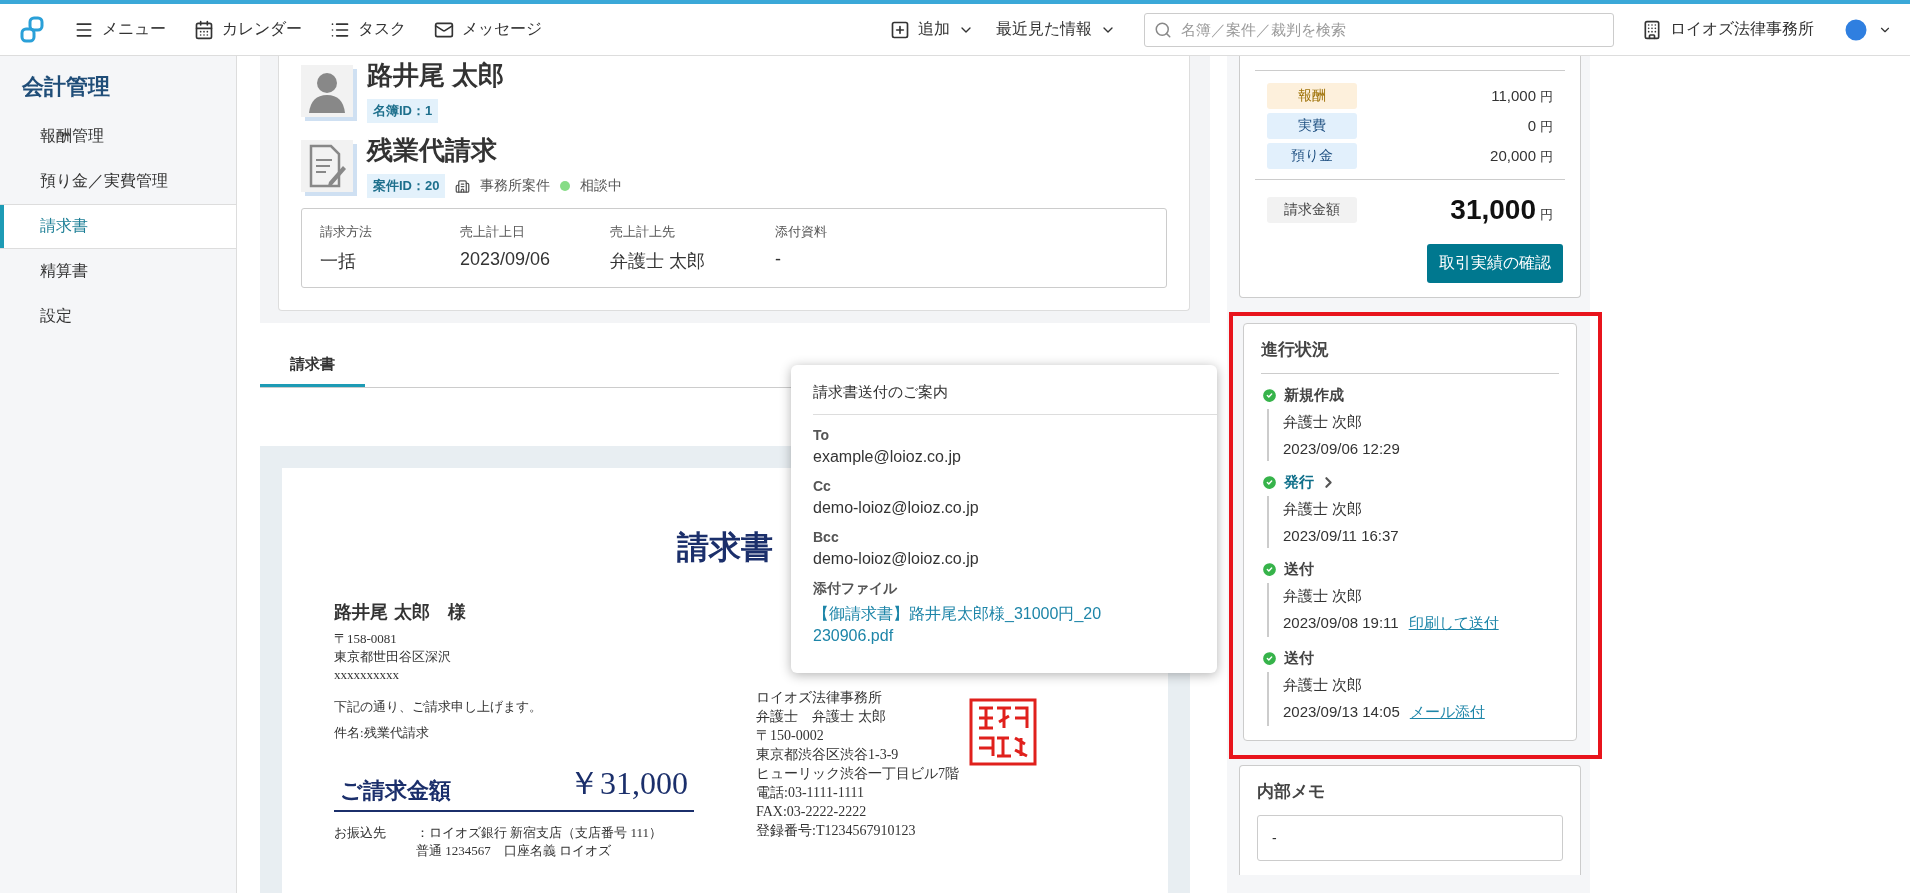 The image size is (1910, 893). What do you see at coordinates (1453, 623) in the screenshot?
I see `step-action-link: 印刷して送付` at bounding box center [1453, 623].